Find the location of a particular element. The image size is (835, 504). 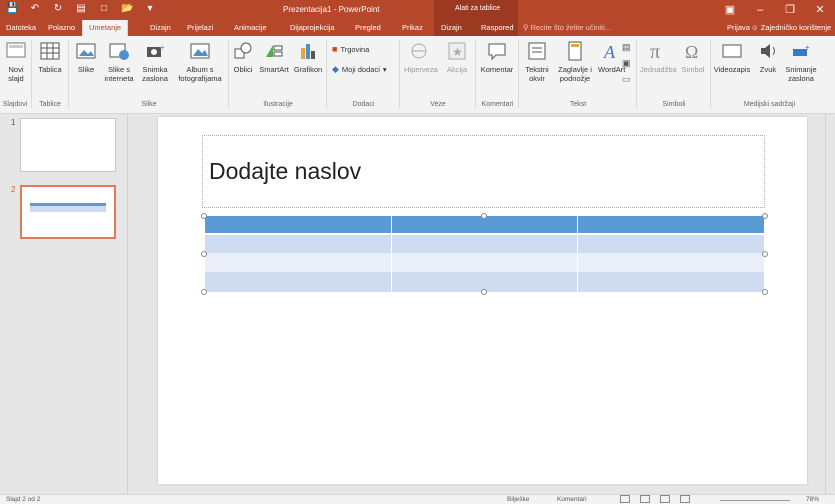

action-button: ★ Akcija is located at coordinates (457, 57).